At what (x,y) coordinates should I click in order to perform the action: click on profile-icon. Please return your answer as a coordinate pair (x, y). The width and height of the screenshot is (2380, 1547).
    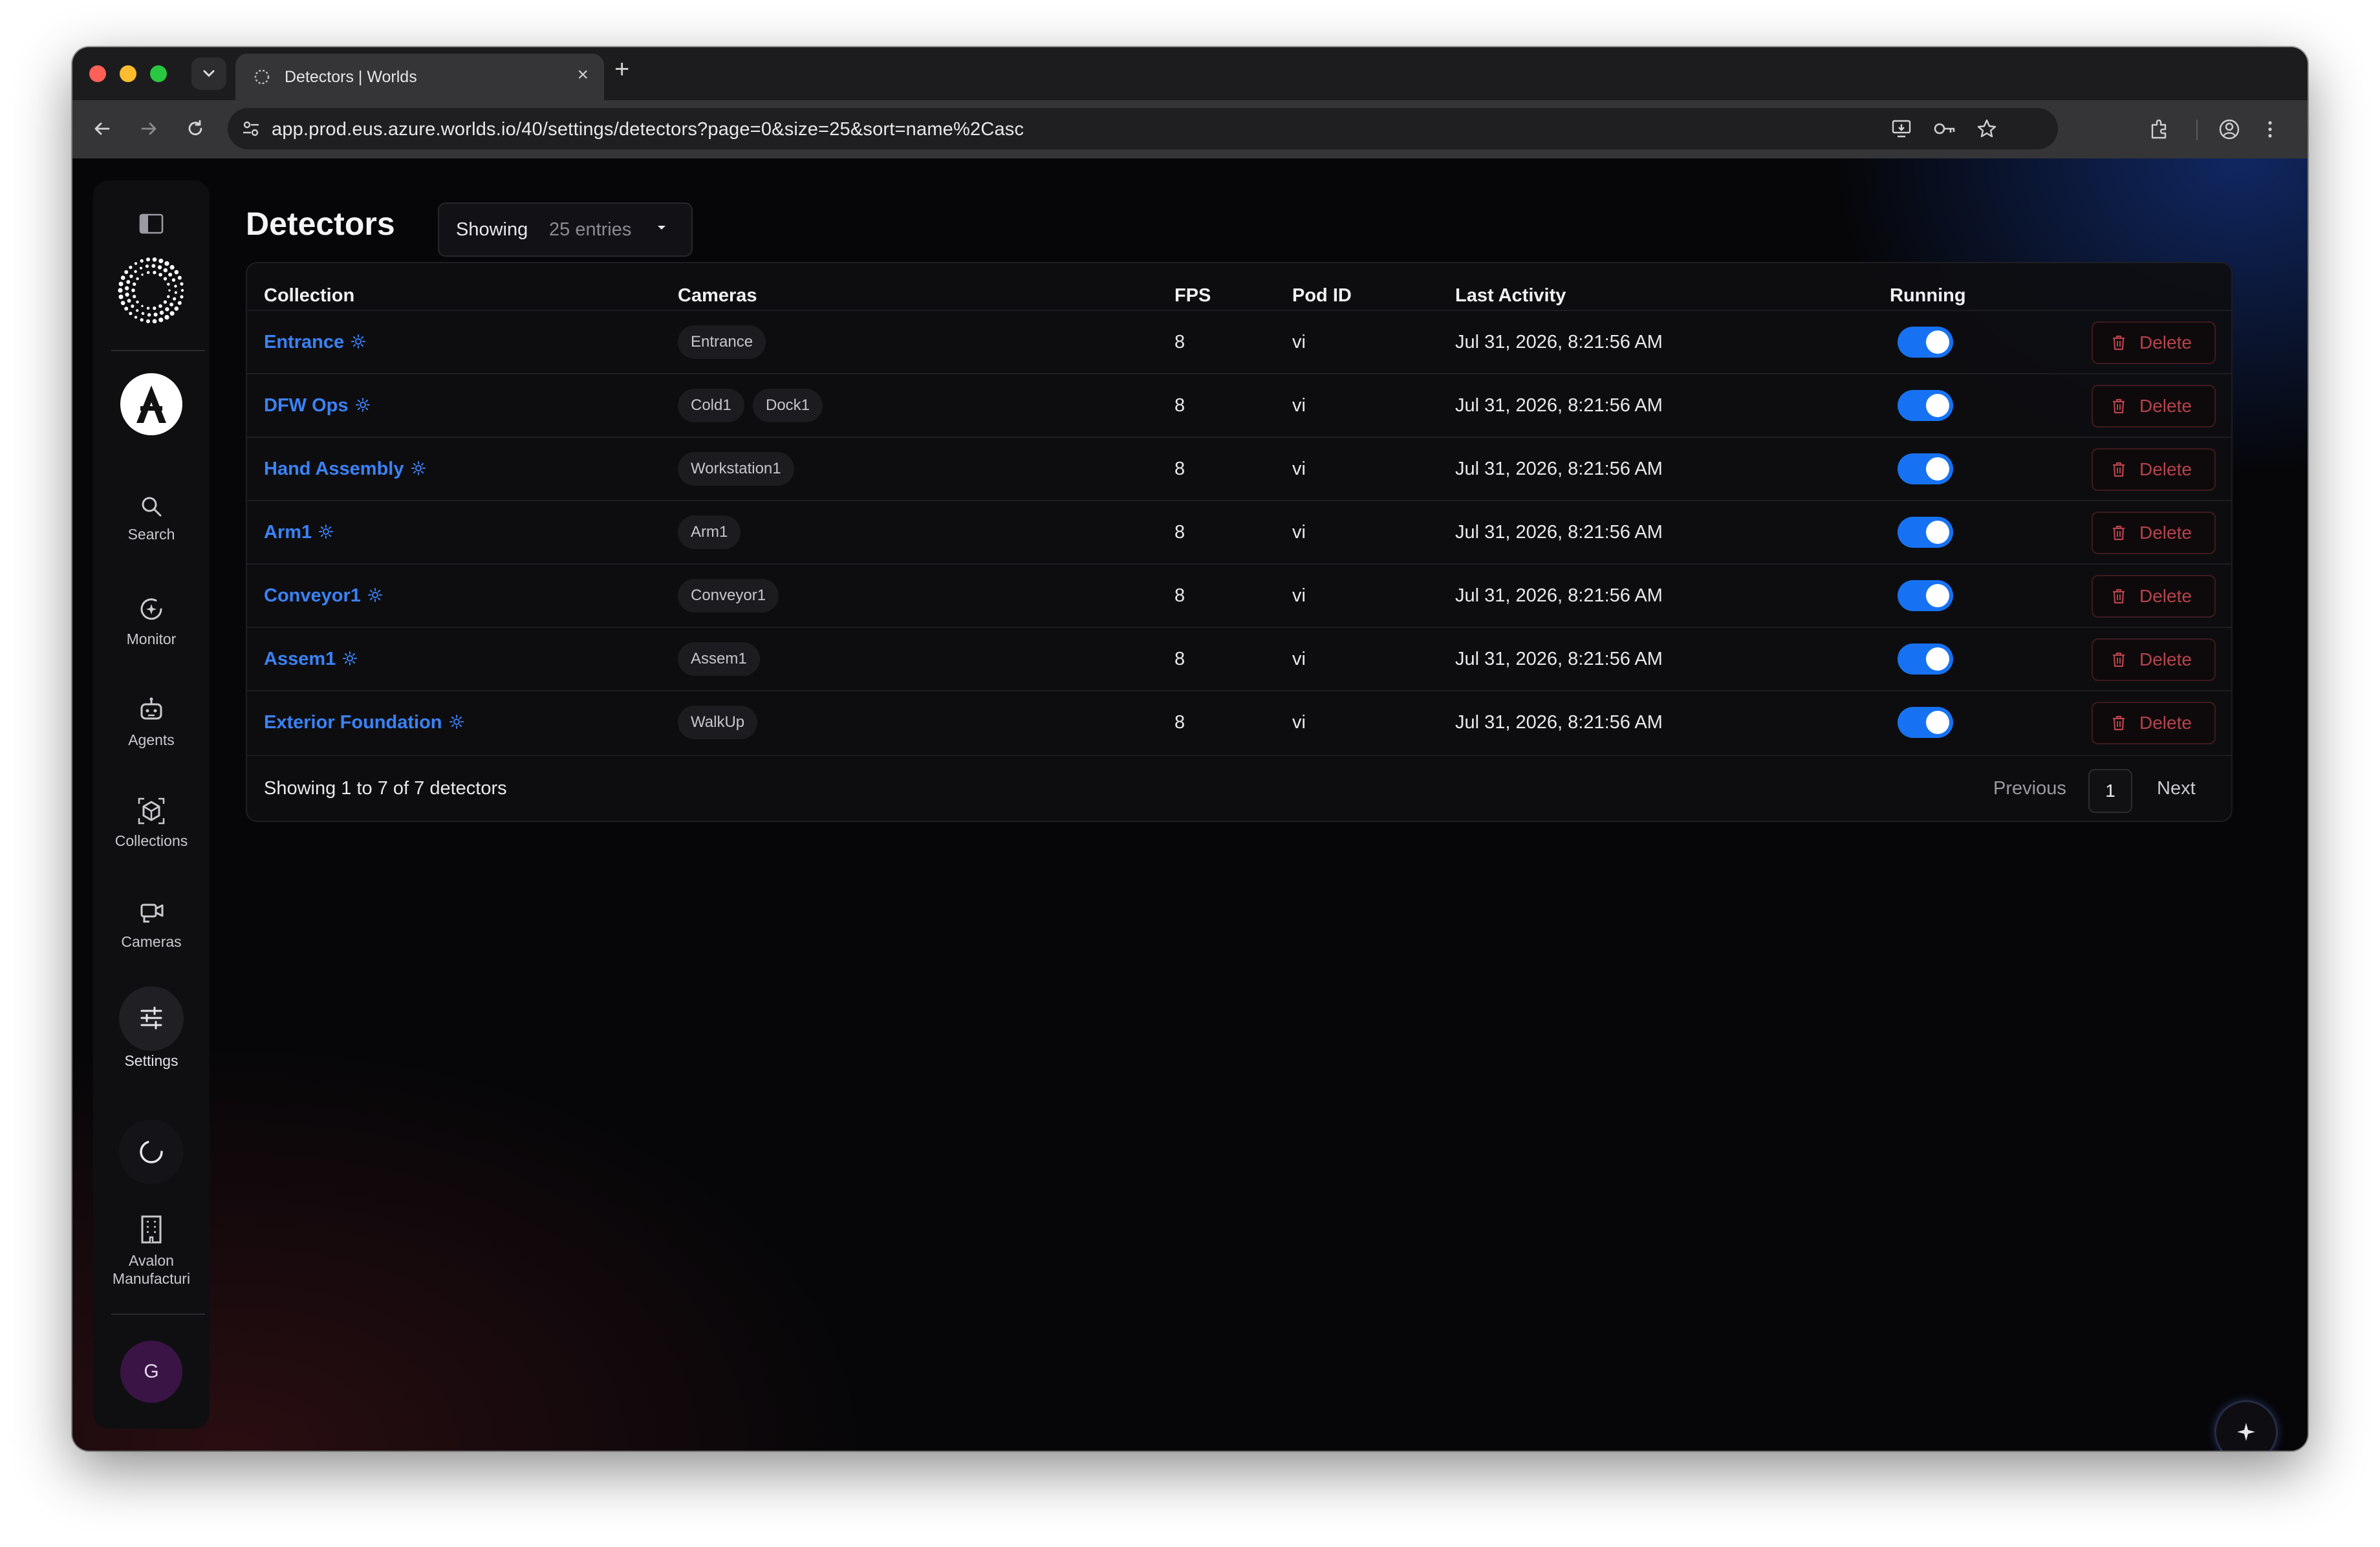
    Looking at the image, I should click on (2229, 129).